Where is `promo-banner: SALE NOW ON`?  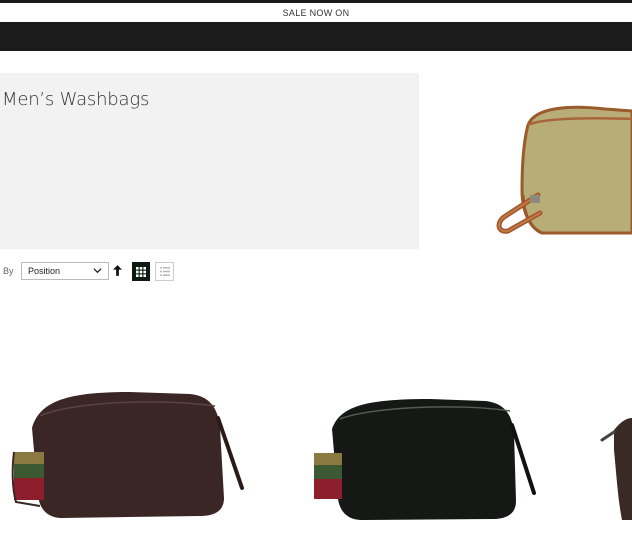
promo-banner: SALE NOW ON is located at coordinates (316, 12).